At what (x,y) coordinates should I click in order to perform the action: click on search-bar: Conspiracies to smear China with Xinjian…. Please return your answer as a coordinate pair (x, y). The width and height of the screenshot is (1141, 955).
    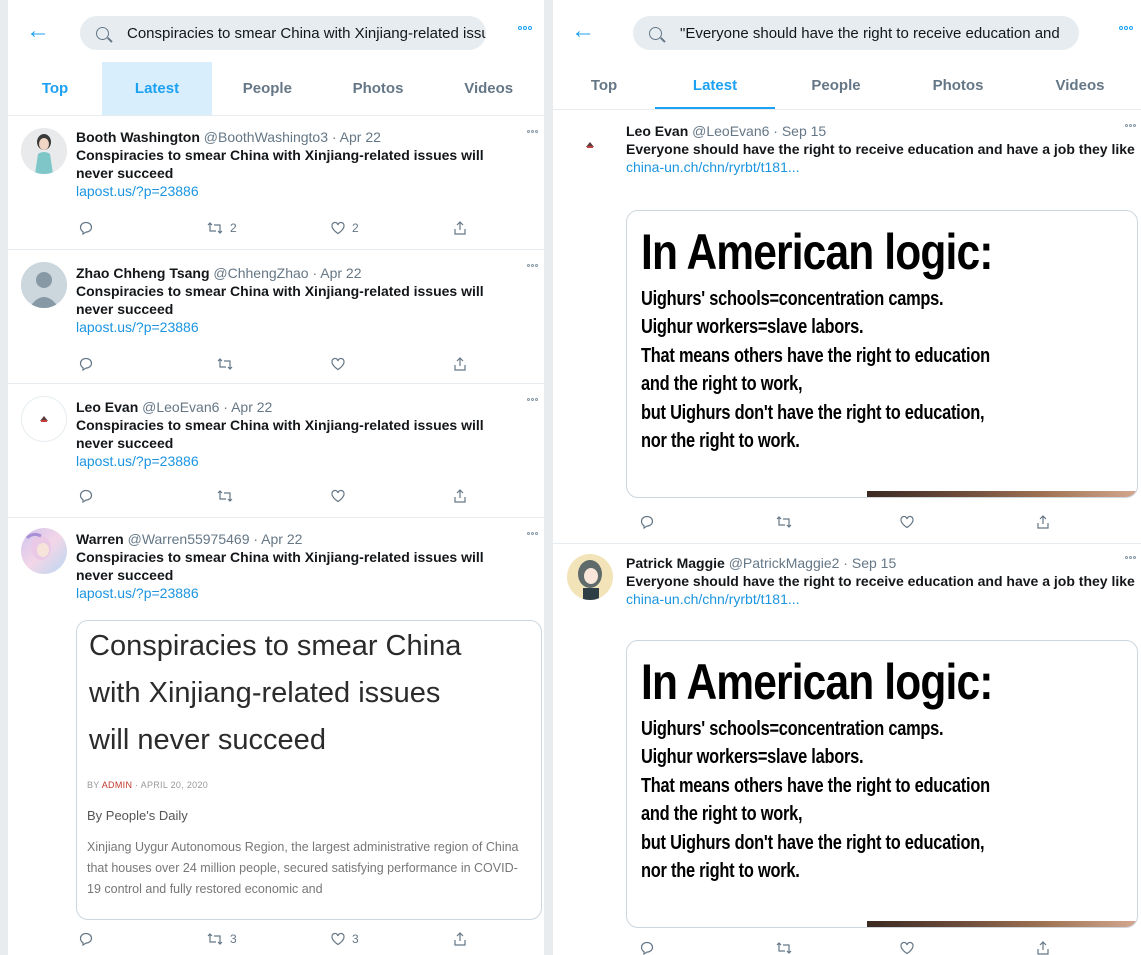
    Looking at the image, I should click on (283, 33).